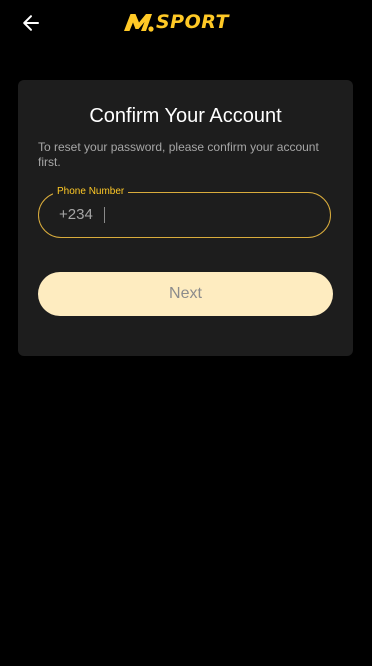 The image size is (372, 666). Describe the element at coordinates (192, 22) in the screenshot. I see `logo-text: SPORT` at that location.